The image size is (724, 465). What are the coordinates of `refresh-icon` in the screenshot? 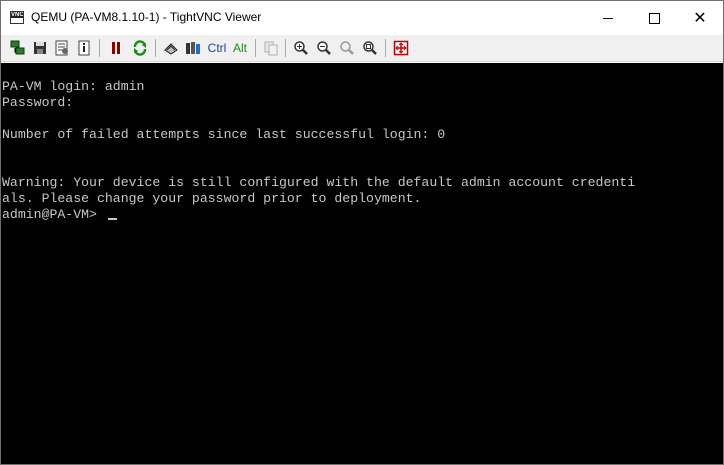 It's located at (139, 47).